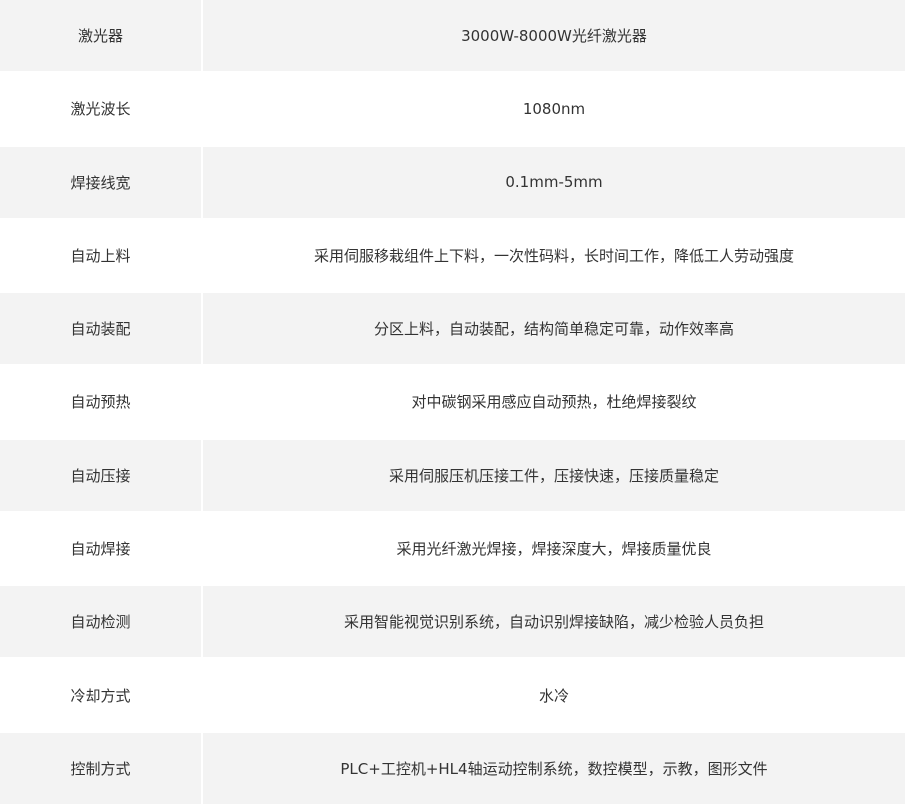 Image resolution: width=905 pixels, height=804 pixels. I want to click on row-label: 激光器, so click(101, 37).